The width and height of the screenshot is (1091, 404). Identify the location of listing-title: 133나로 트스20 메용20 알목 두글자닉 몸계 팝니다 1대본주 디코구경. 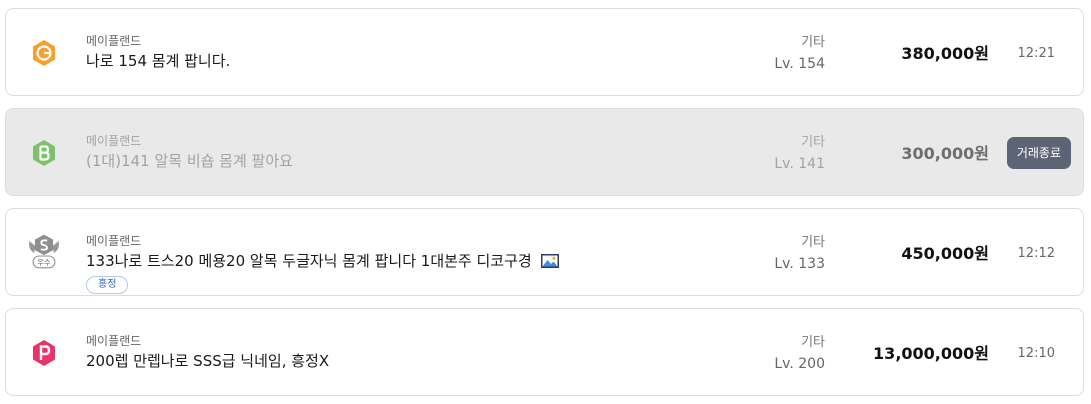
(309, 261).